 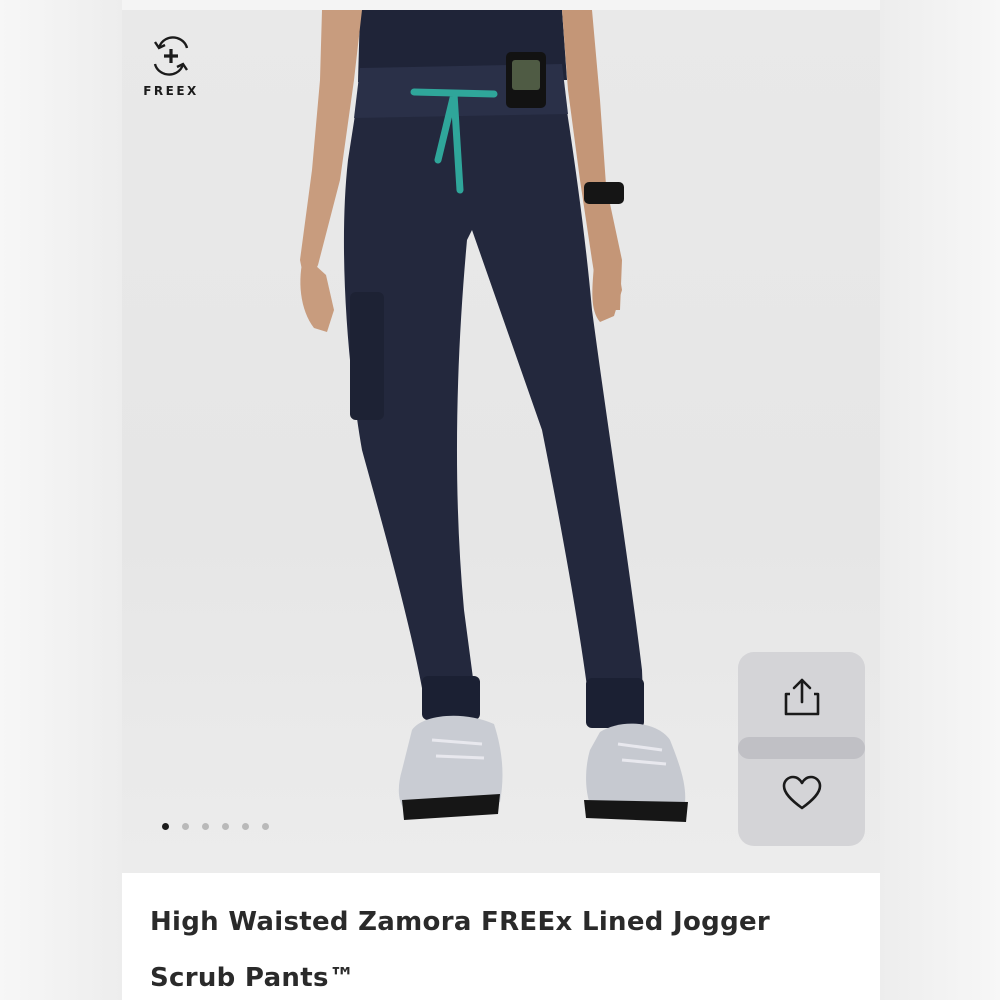 I want to click on left-backdrop, so click(x=61, y=500).